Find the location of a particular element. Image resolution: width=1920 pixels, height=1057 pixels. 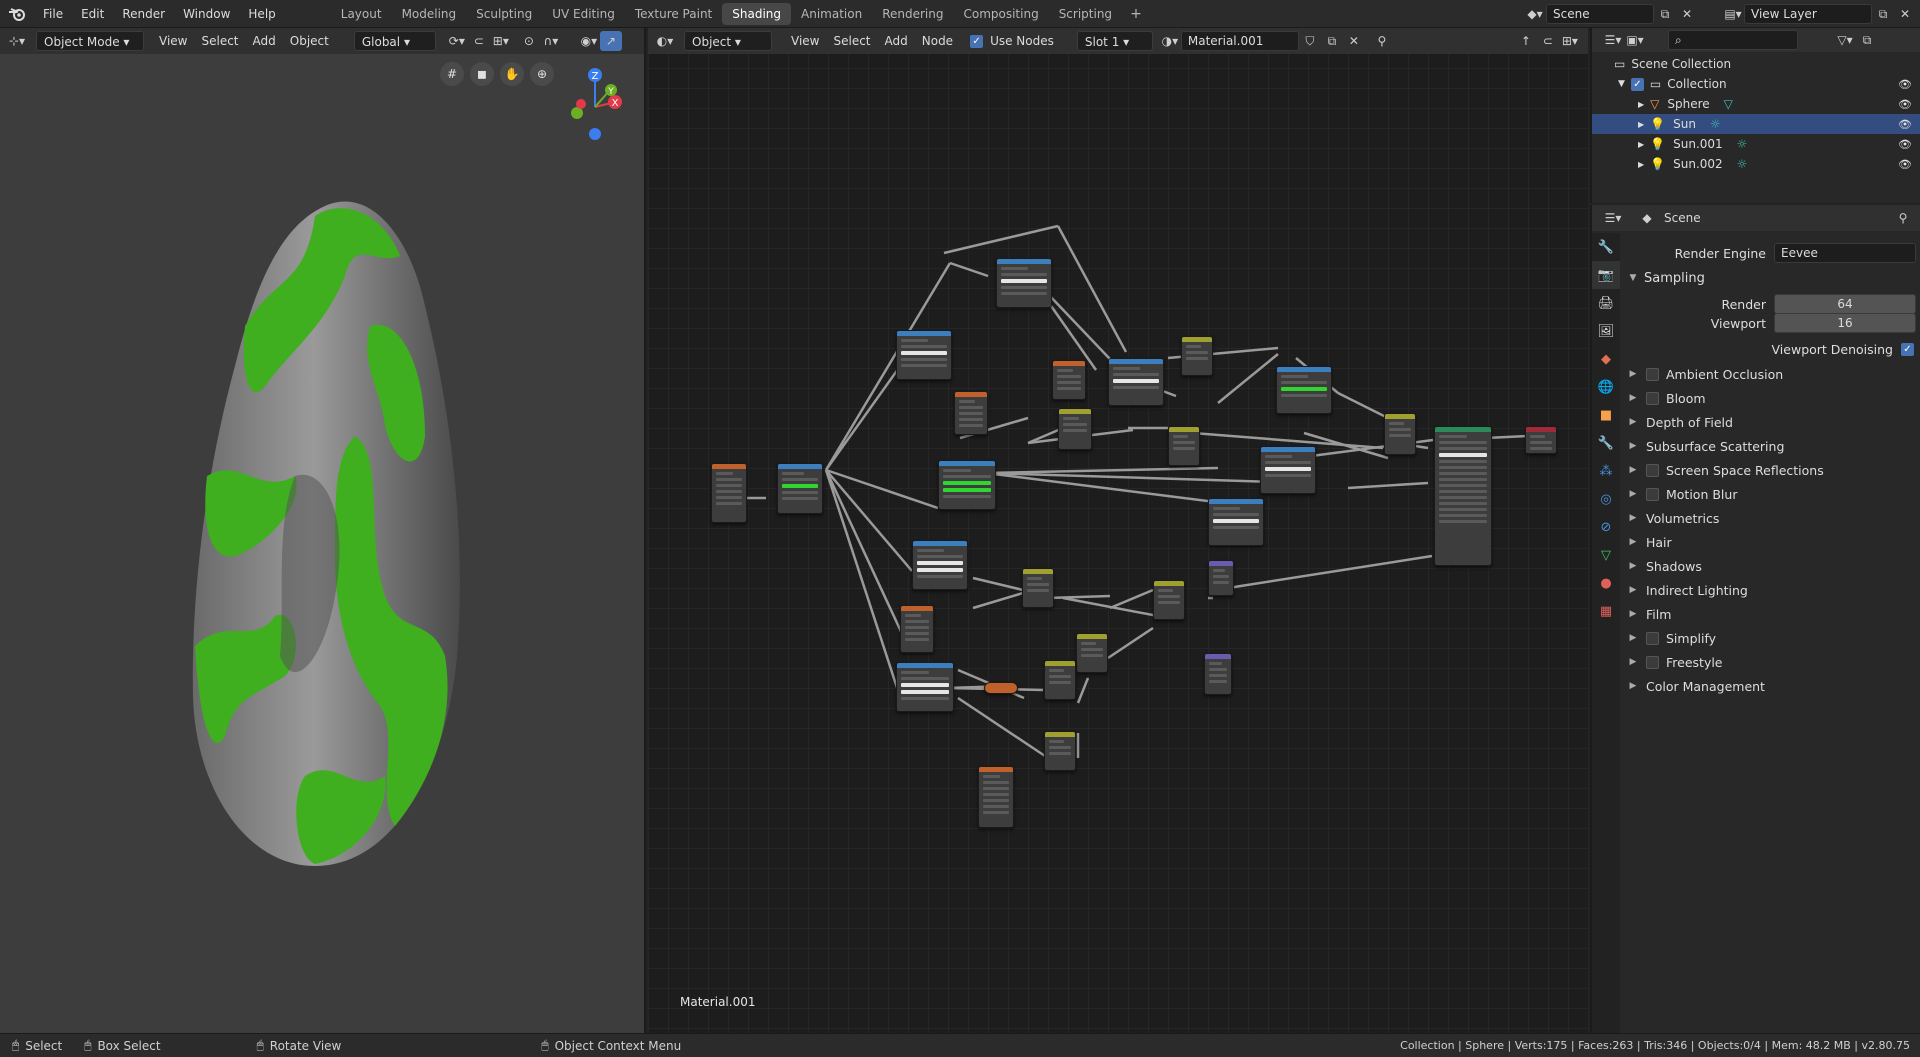

outliner-item-sun-002: ▶ 💡 Sun.002 ☼ 👁 is located at coordinates (1756, 164).